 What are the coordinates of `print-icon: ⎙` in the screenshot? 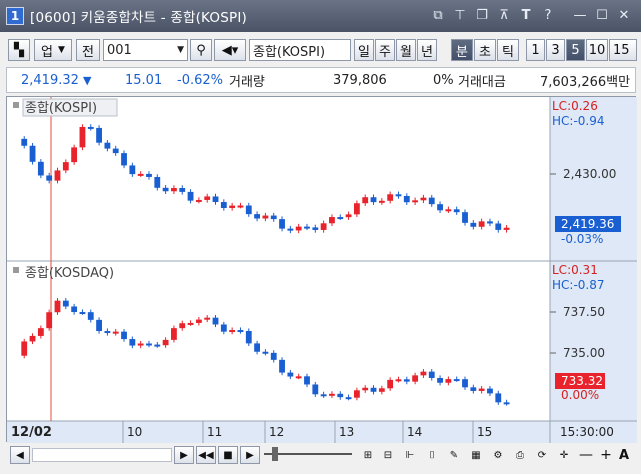 It's located at (520, 455).